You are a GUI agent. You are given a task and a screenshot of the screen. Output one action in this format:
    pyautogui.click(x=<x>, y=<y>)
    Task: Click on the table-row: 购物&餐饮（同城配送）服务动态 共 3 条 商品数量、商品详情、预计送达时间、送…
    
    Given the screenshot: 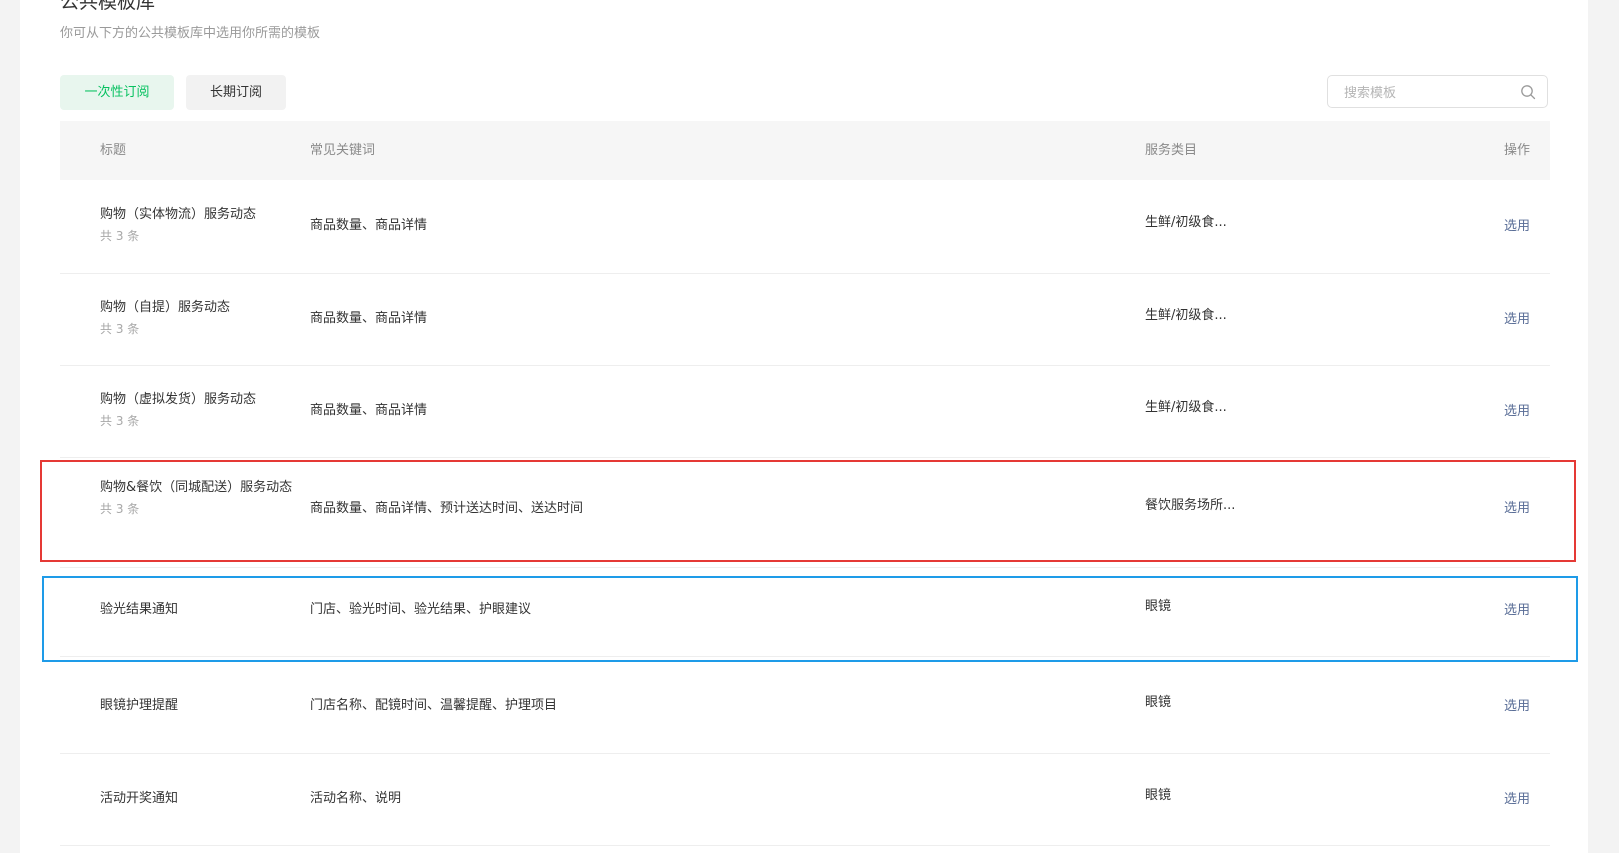 What is the action you would take?
    pyautogui.click(x=805, y=512)
    